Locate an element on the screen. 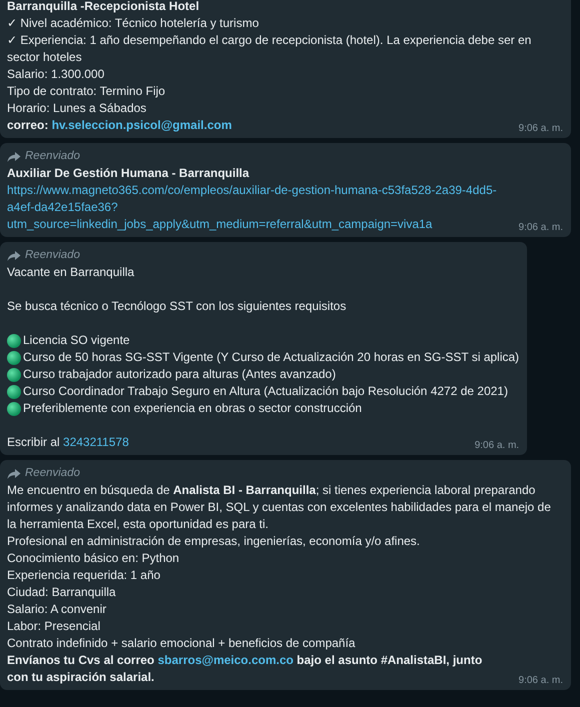 The width and height of the screenshot is (580, 707). message-text: Barranquilla -Recepcionista Hotel is located at coordinates (103, 6).